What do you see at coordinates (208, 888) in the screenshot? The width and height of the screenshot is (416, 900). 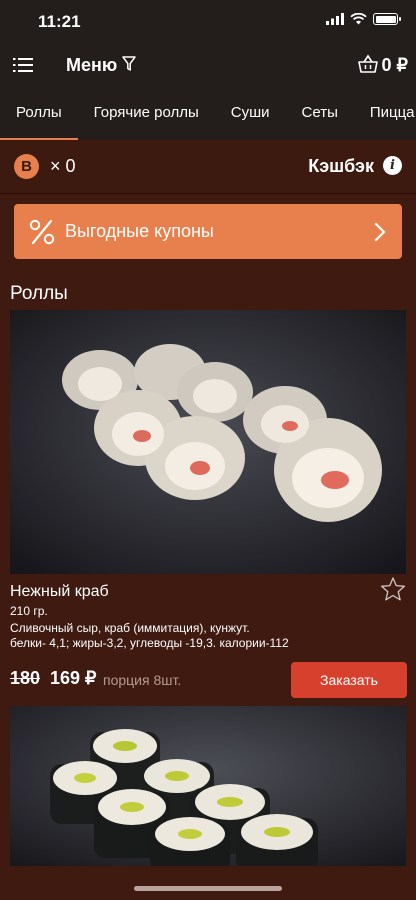 I see `home-indicator` at bounding box center [208, 888].